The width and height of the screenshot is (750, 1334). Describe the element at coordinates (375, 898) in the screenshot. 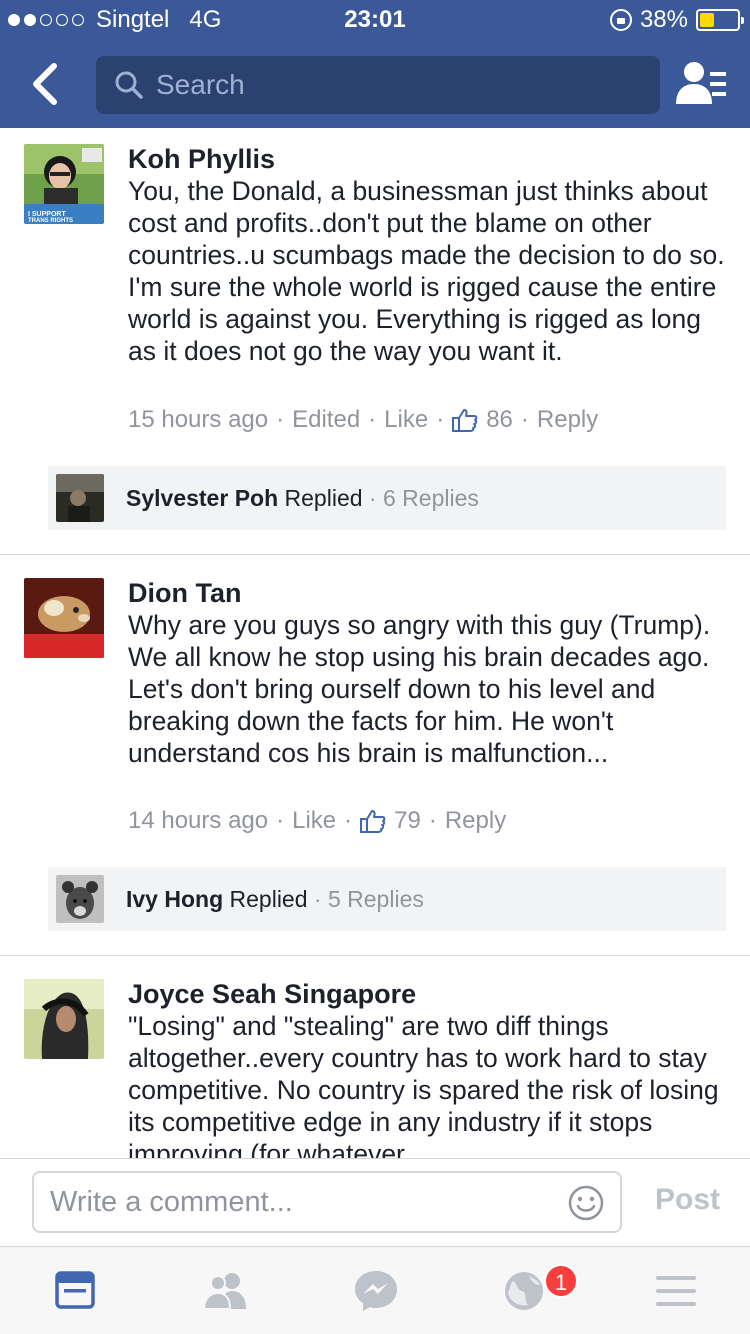

I see `reply-count: 5 Replies` at that location.